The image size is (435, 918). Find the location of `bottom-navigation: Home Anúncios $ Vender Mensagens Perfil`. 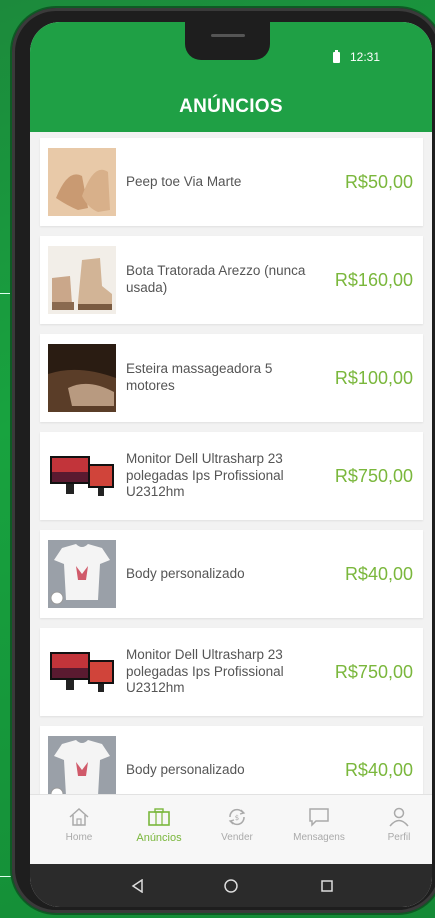

bottom-navigation: Home Anúncios $ Vender Mensagens Perfil is located at coordinates (231, 829).